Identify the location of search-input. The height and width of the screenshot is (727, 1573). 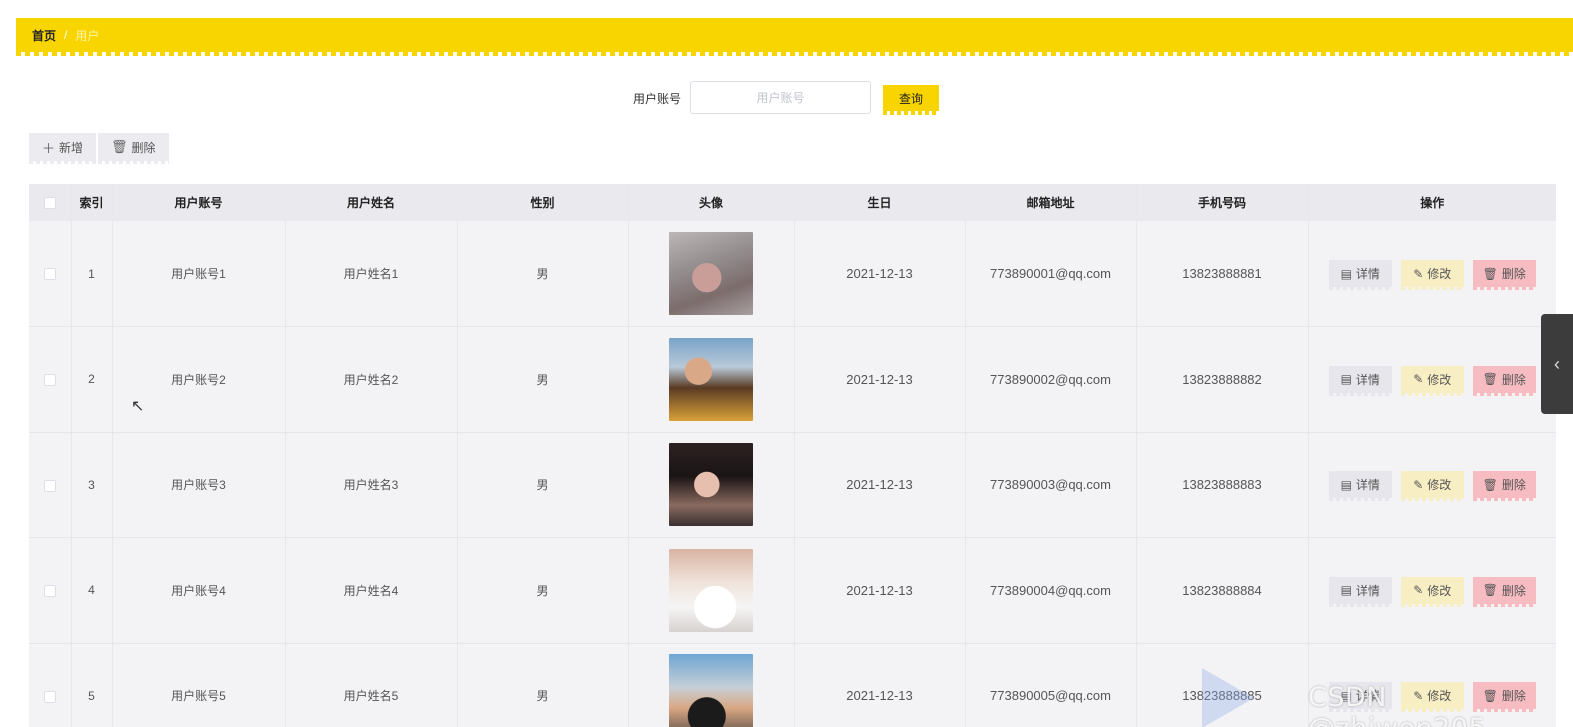
(780, 97).